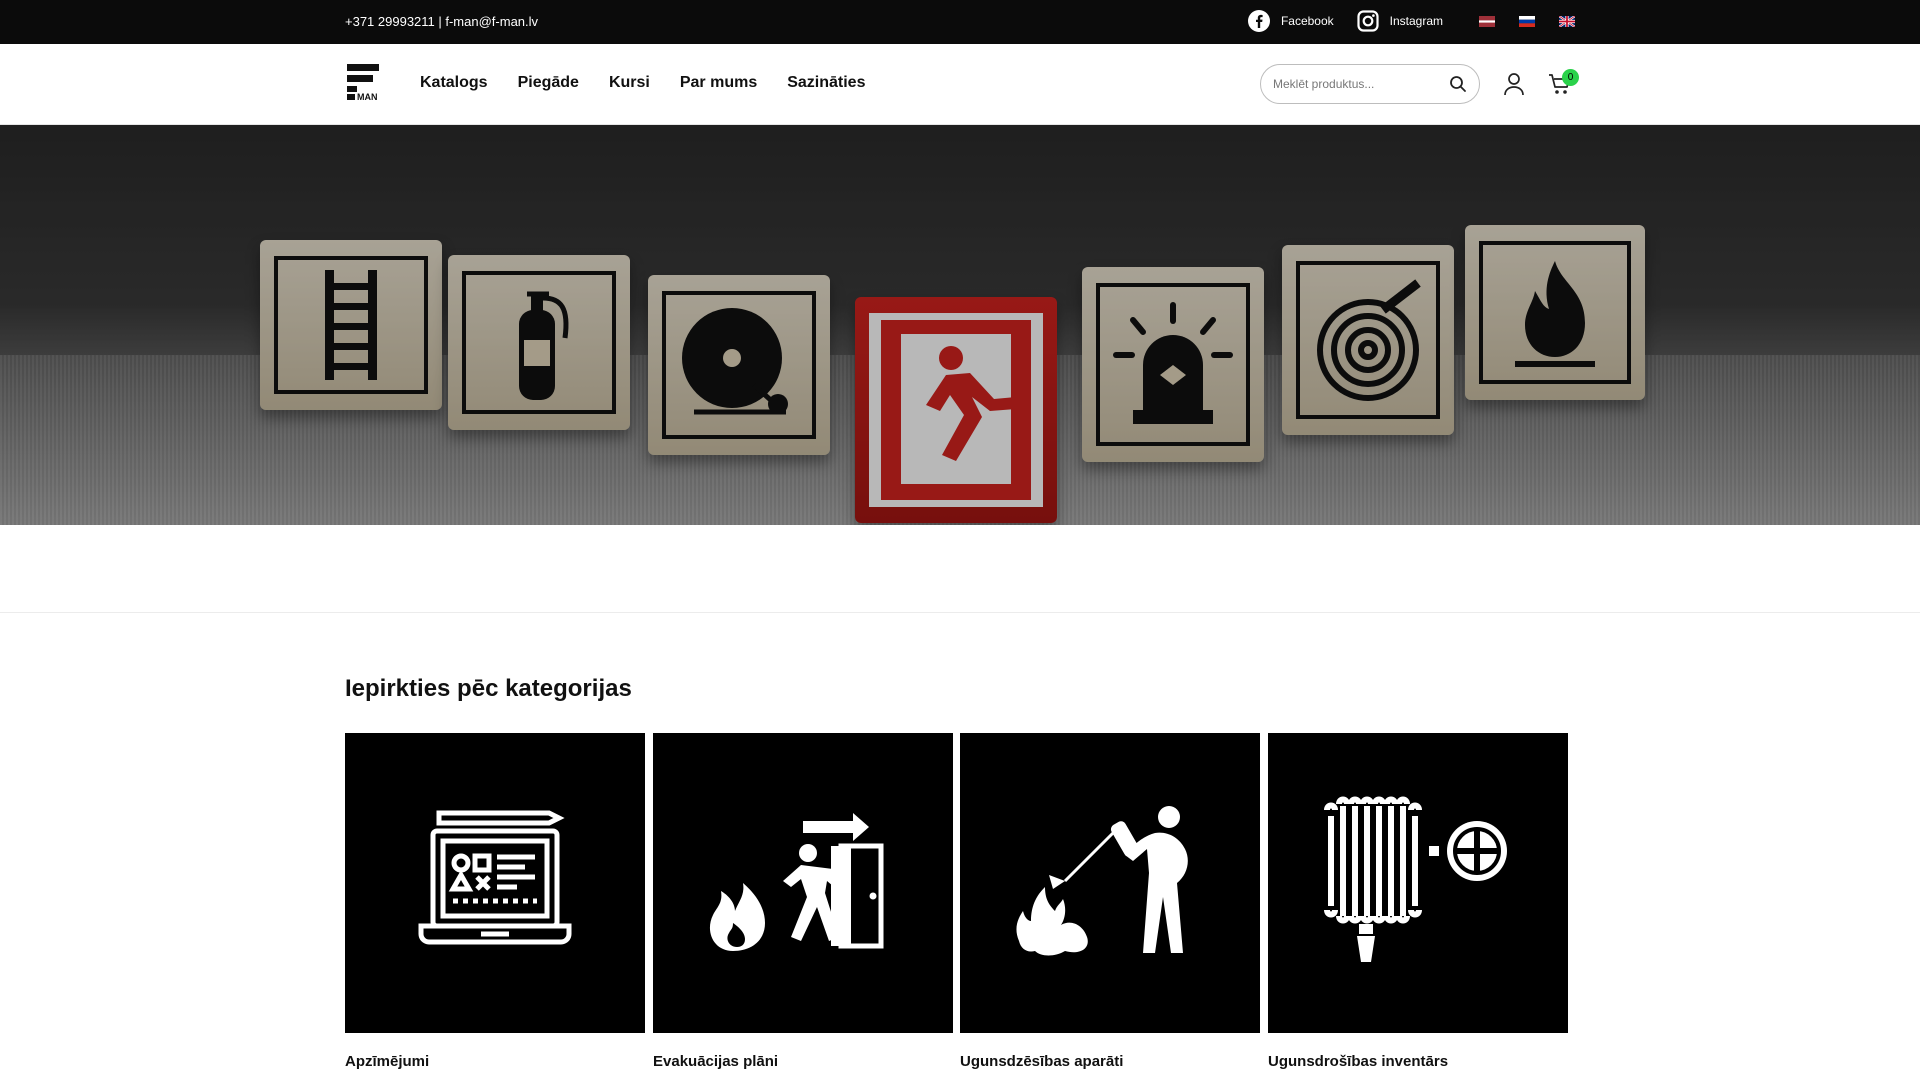 The height and width of the screenshot is (1080, 1920). I want to click on bell-icon, so click(739, 365).